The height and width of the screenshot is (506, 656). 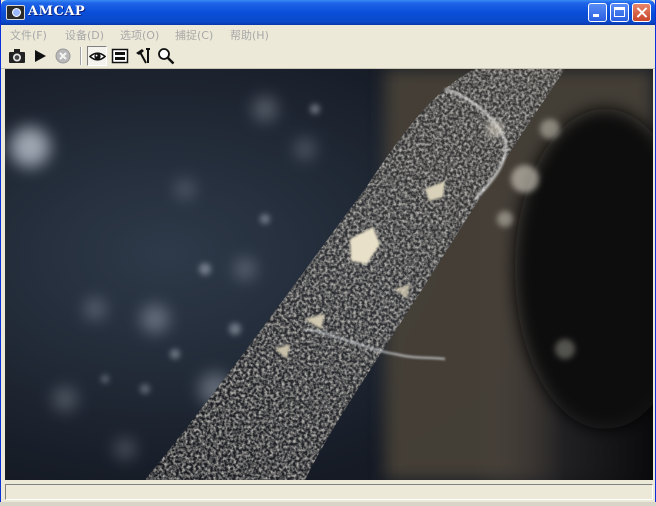 I want to click on menu-capture: 捕捉(C), so click(x=194, y=35).